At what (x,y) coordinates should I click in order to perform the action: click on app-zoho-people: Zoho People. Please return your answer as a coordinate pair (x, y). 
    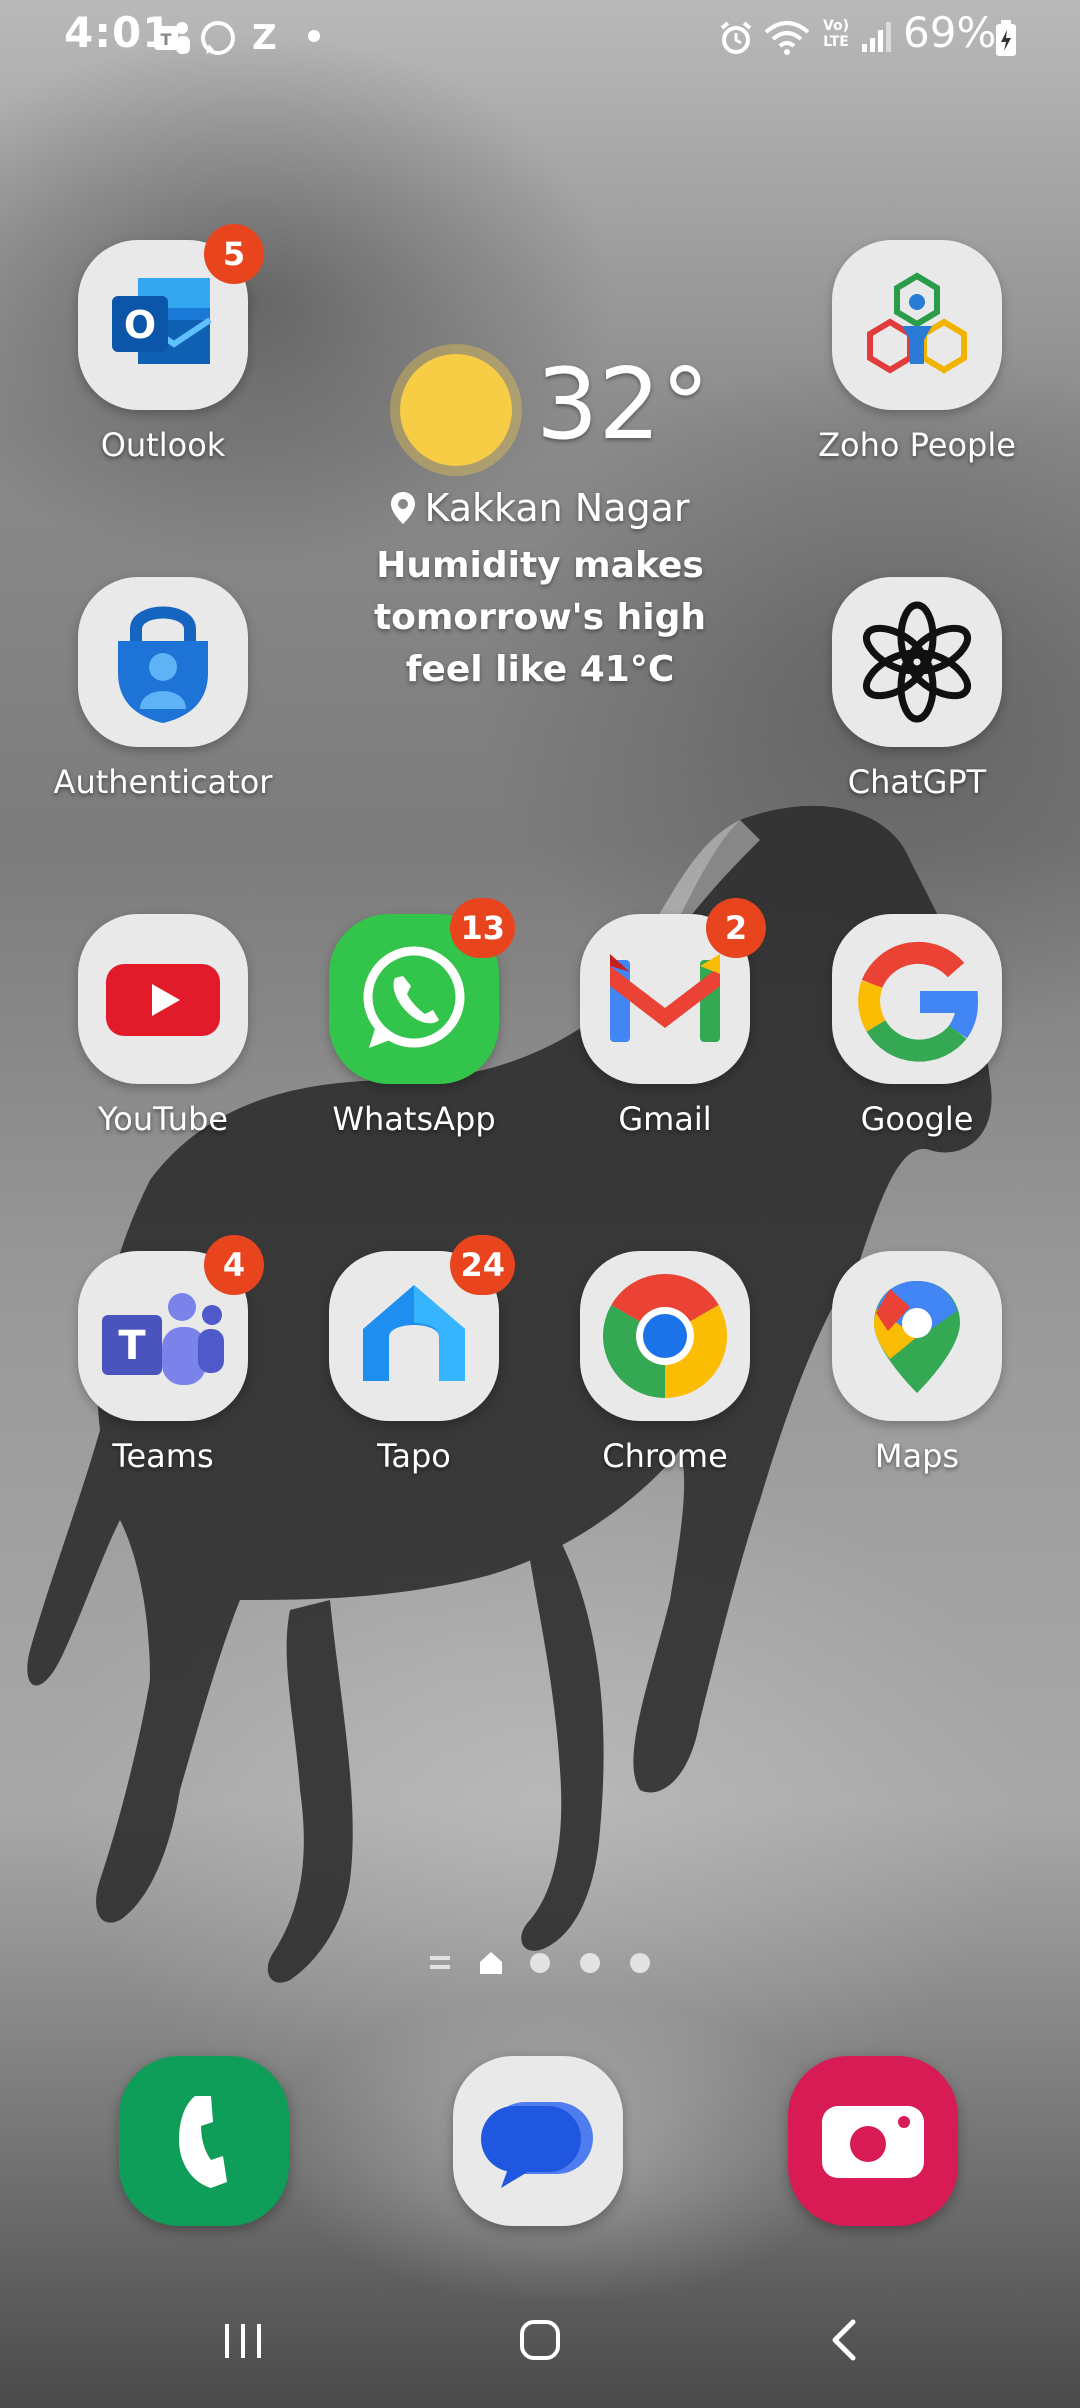
    Looking at the image, I should click on (917, 352).